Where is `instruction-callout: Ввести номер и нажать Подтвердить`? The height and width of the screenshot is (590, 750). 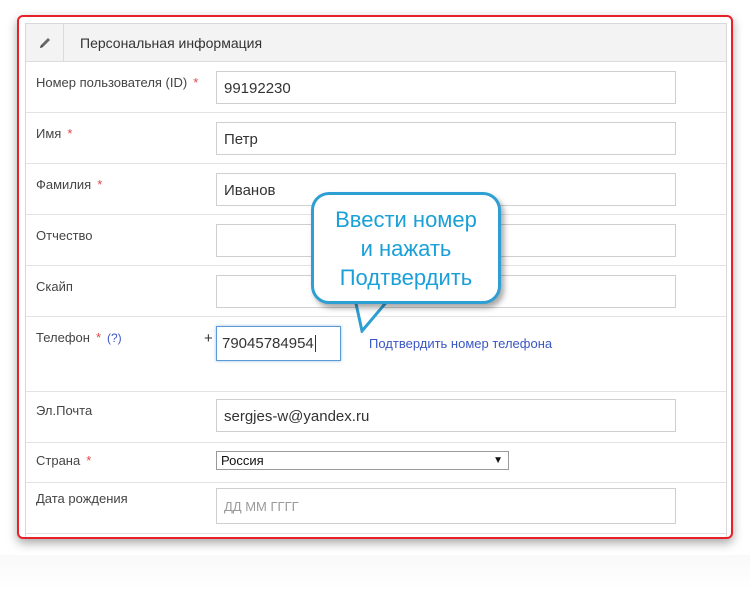 instruction-callout: Ввести номер и нажать Подтвердить is located at coordinates (406, 248).